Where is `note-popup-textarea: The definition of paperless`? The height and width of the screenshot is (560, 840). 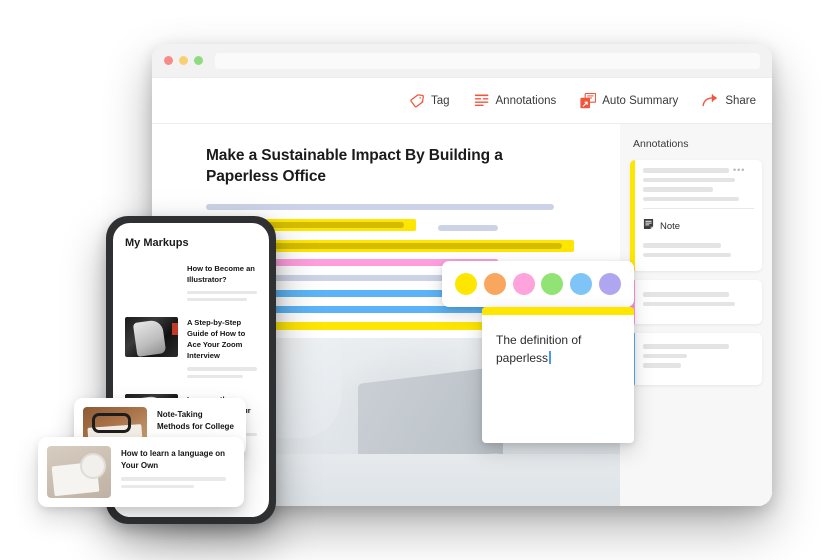
note-popup-textarea: The definition of paperless is located at coordinates (558, 349).